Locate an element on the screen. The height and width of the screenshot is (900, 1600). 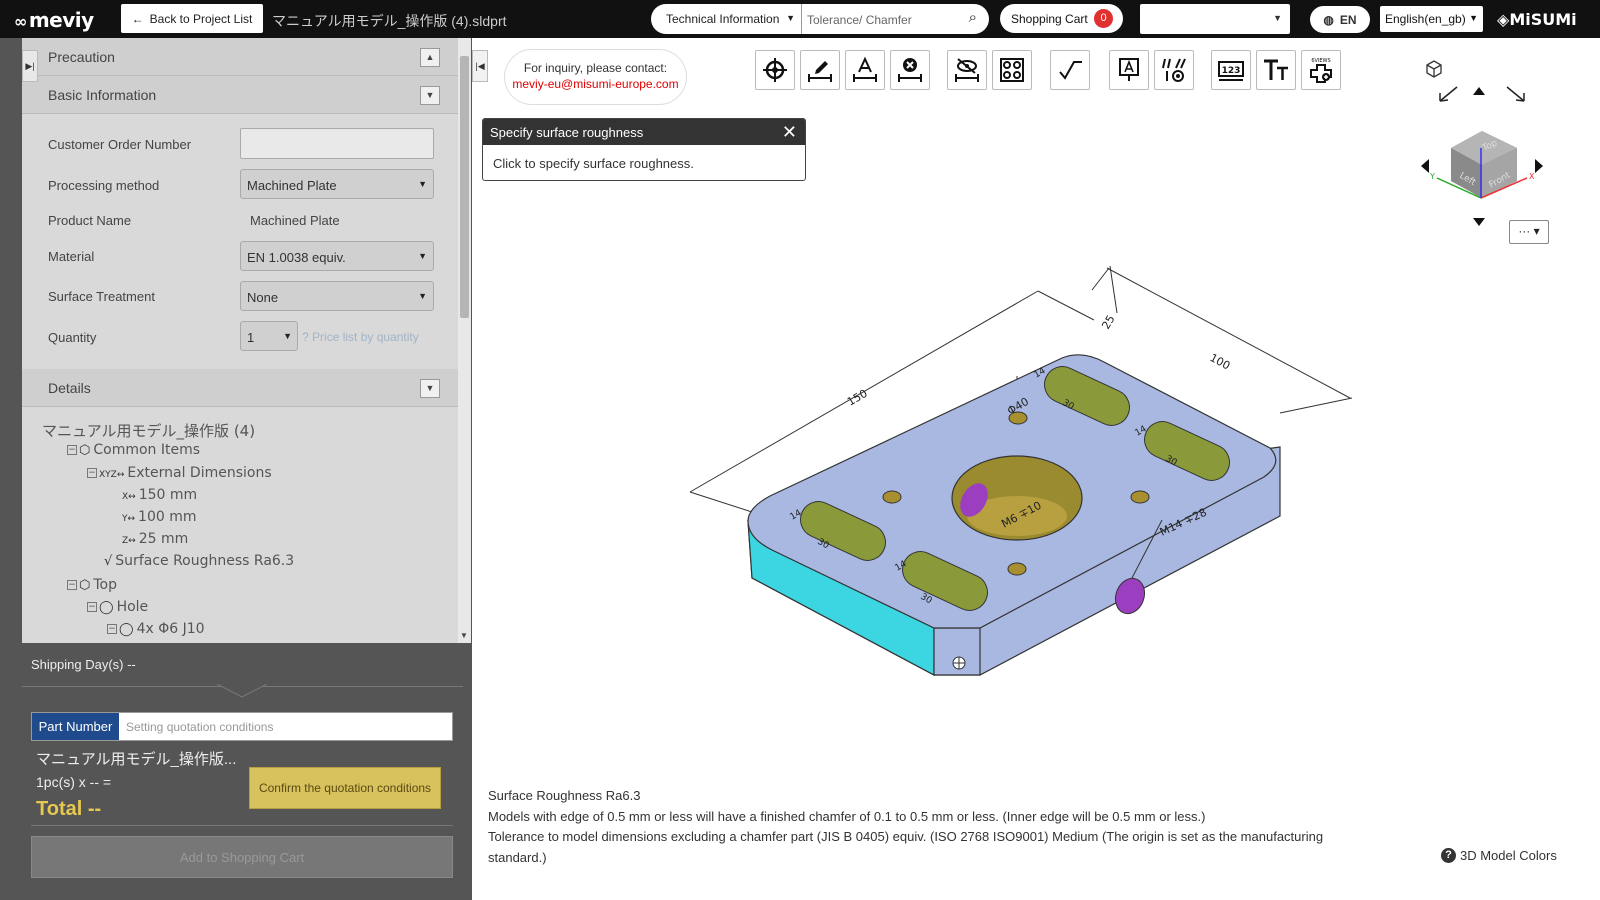
material-select: EN 1.0038 equiv. ▼ is located at coordinates (337, 256).